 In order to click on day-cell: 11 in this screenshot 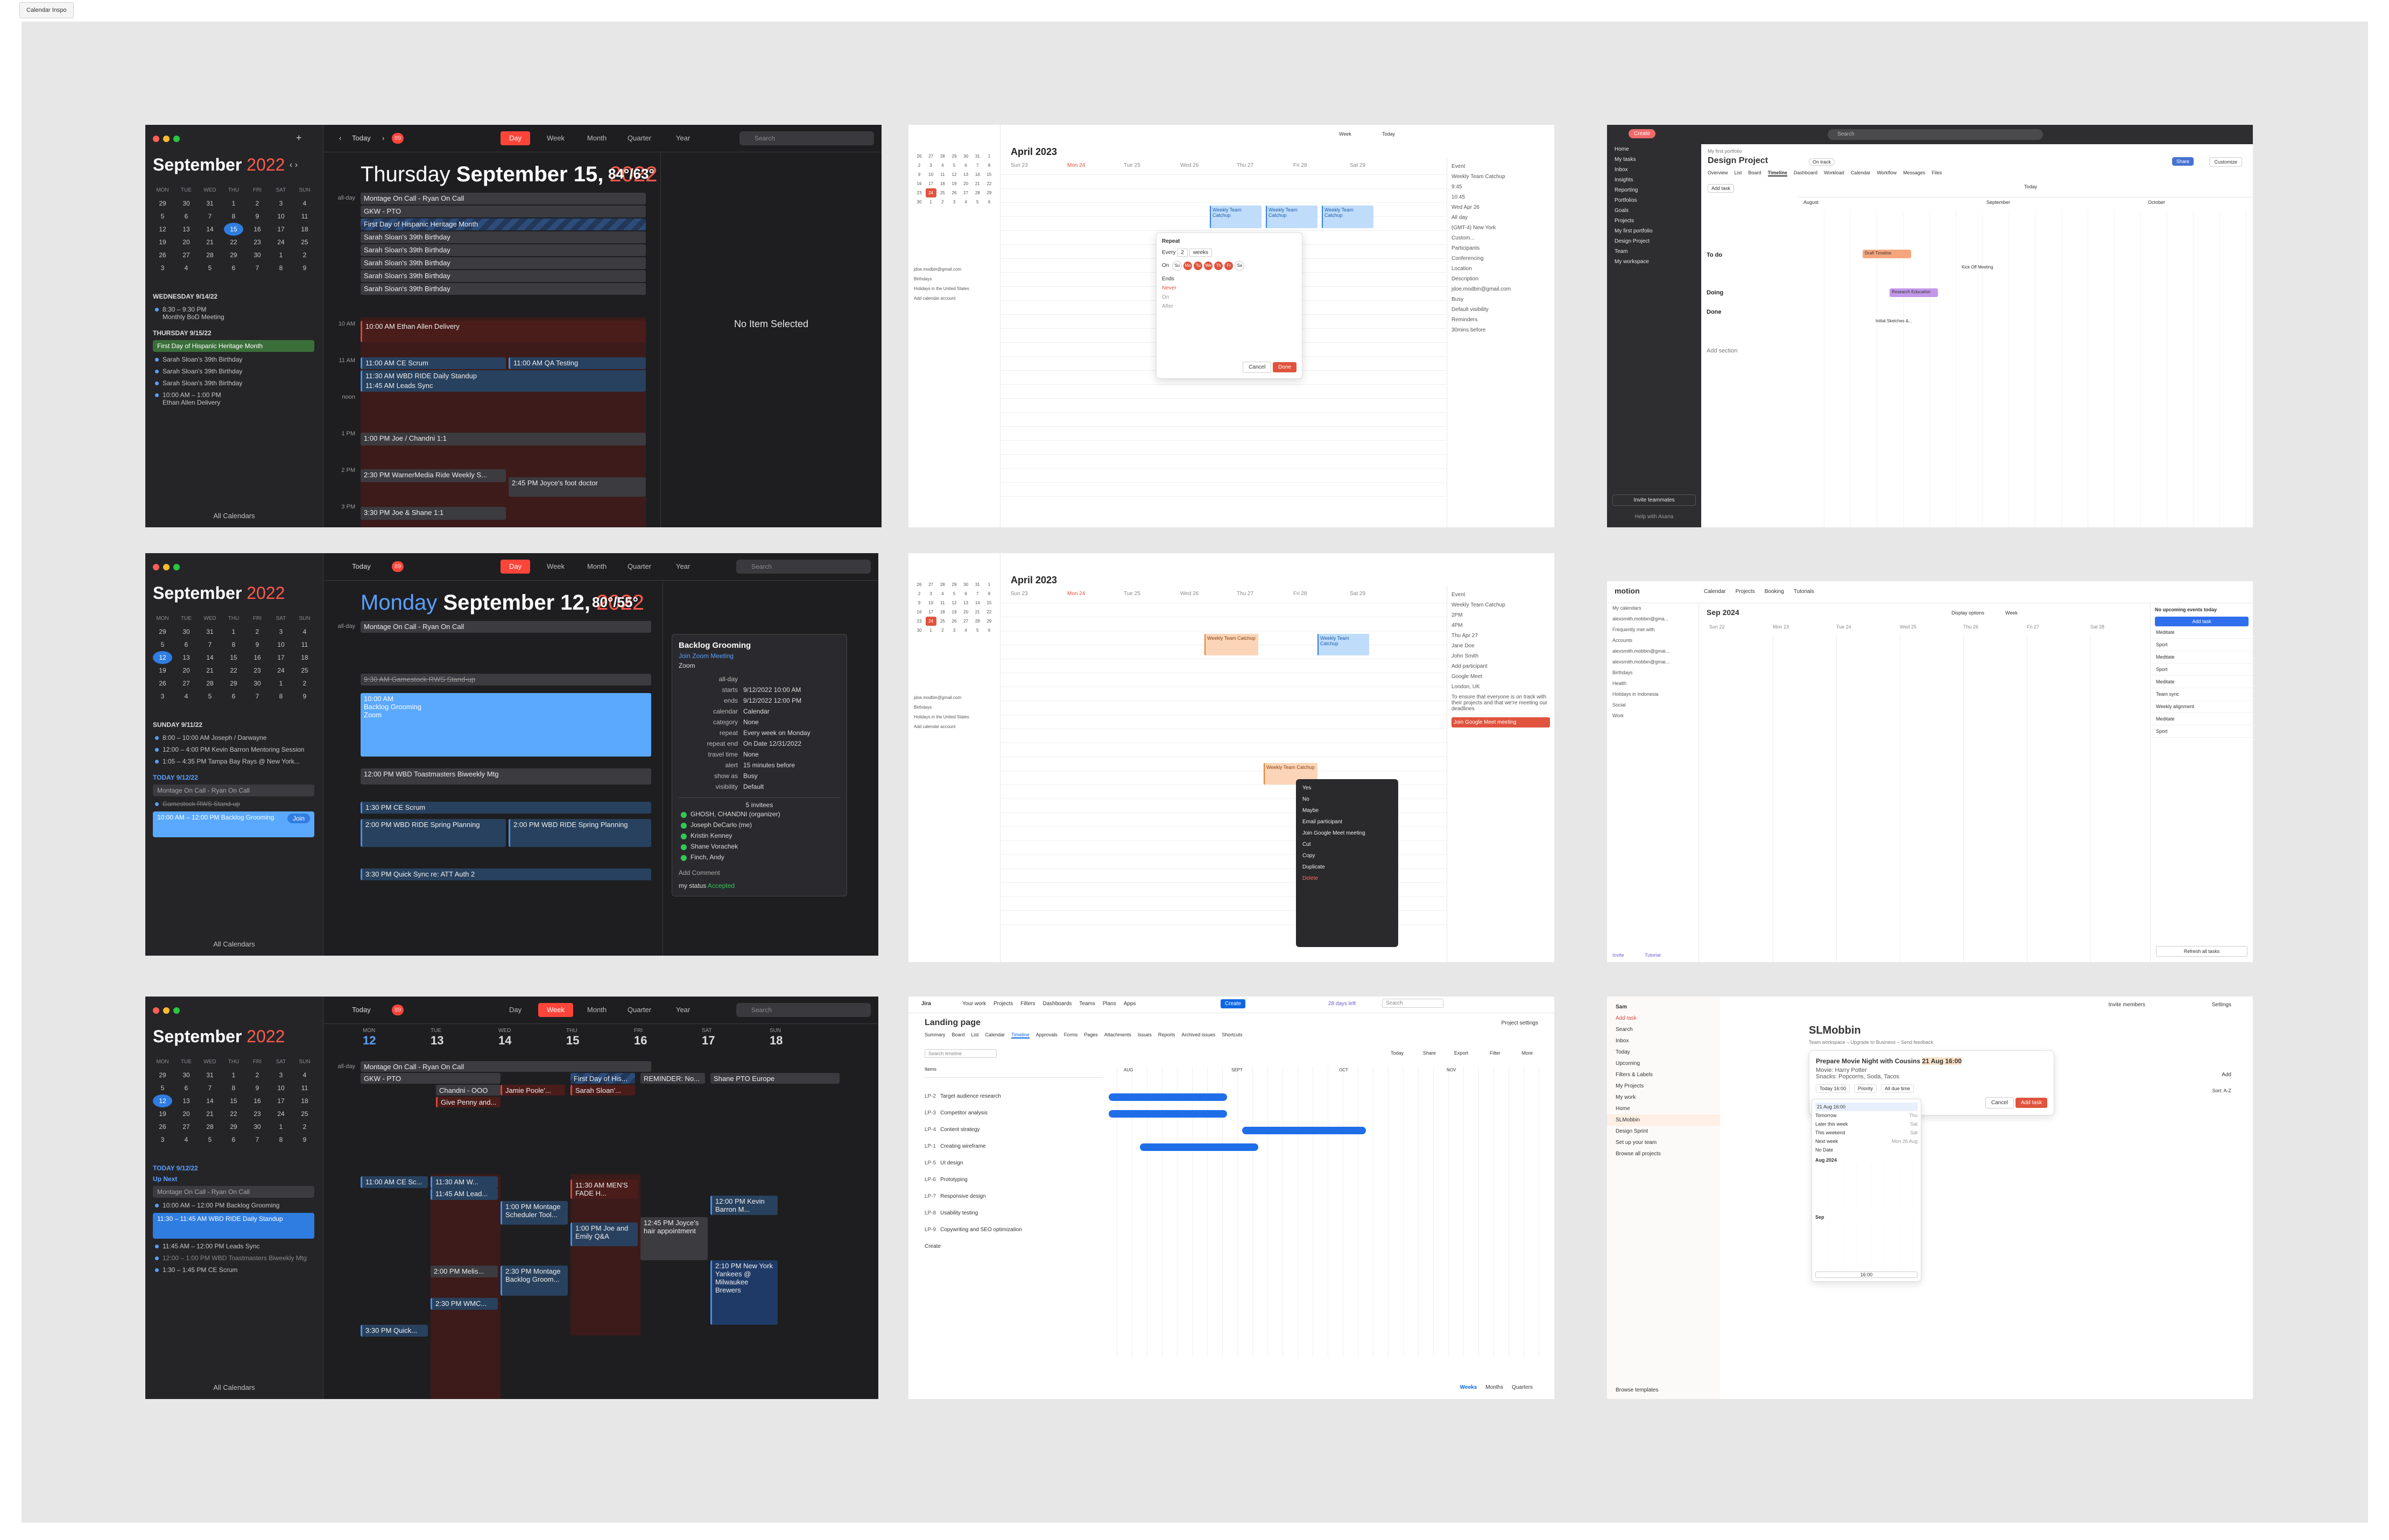, I will do `click(943, 602)`.